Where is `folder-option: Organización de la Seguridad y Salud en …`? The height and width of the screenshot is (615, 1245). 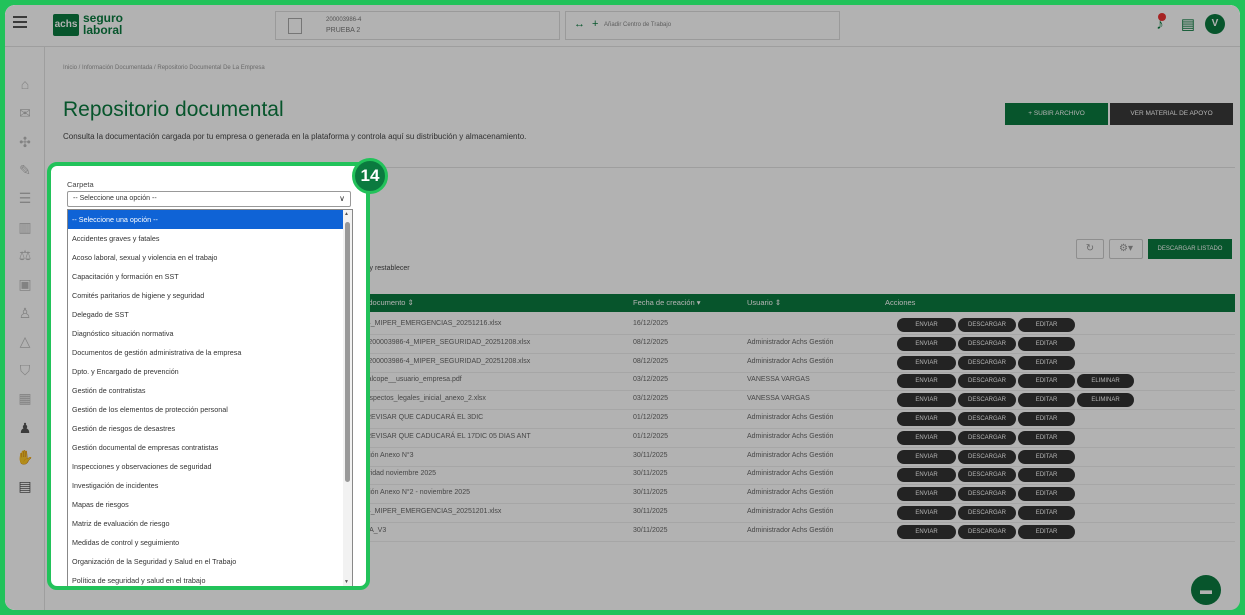
folder-option: Organización de la Seguridad y Salud en … is located at coordinates (205, 561).